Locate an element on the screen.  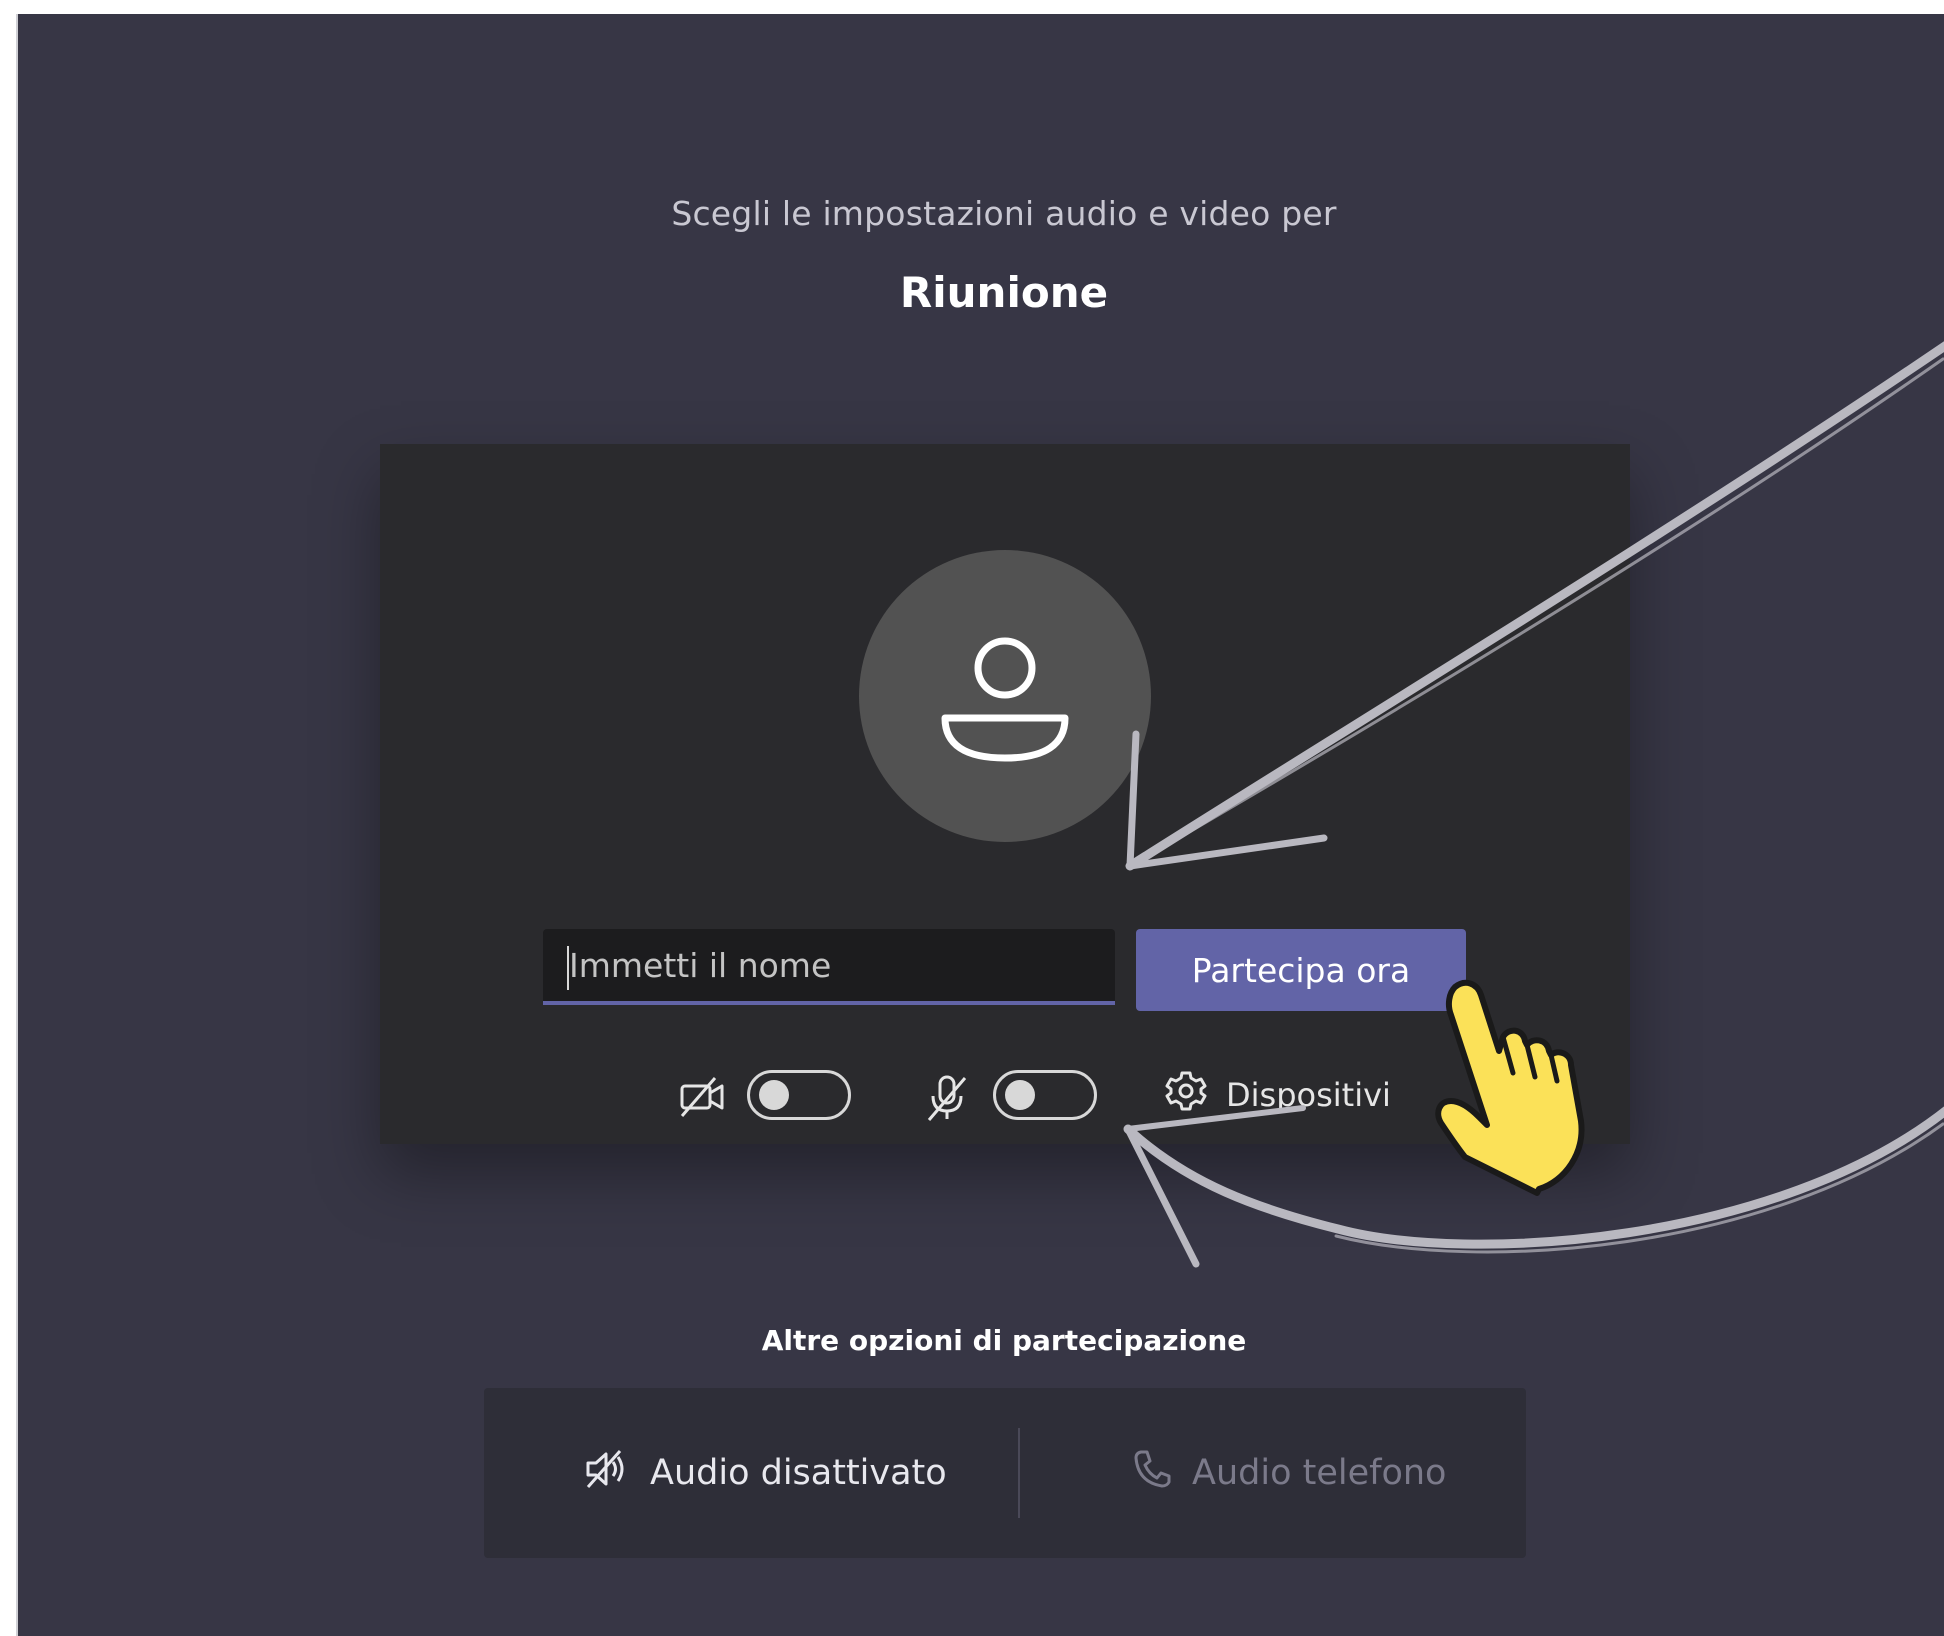
meeting-title: Riunione is located at coordinates (1004, 292).